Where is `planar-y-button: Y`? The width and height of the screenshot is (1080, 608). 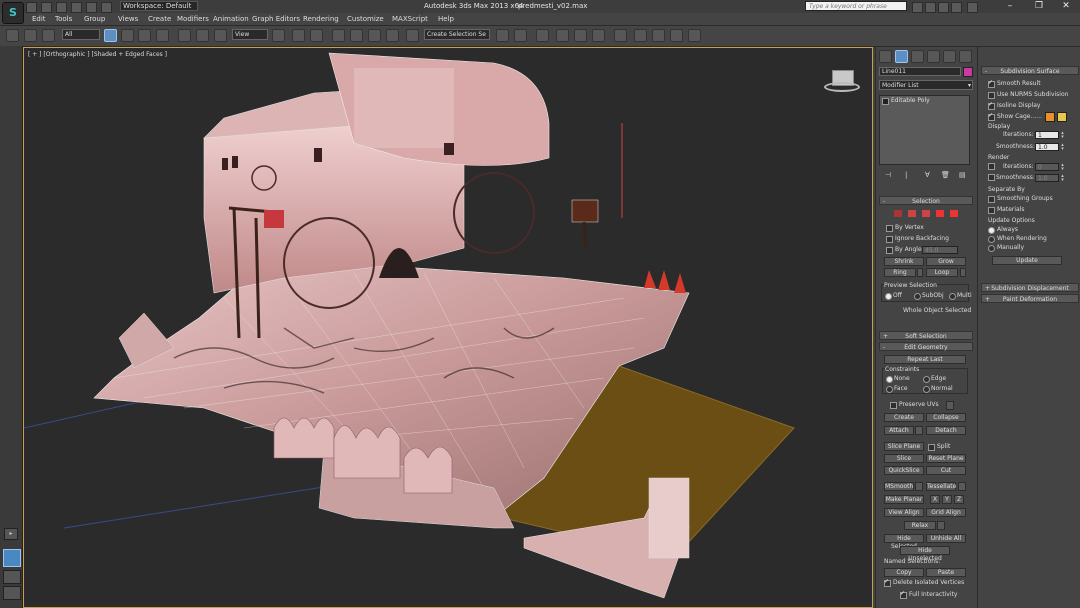
planar-y-button: Y is located at coordinates (947, 499).